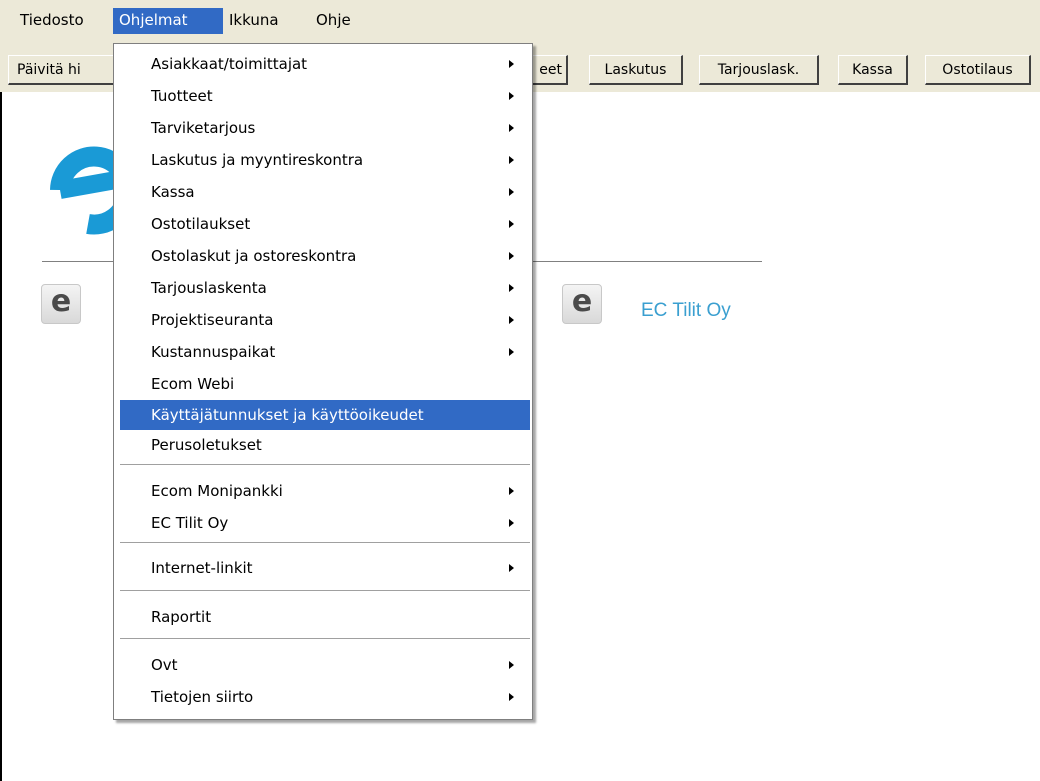  Describe the element at coordinates (325, 491) in the screenshot. I see `menu-item-ecom-multibank: Ecom Monipankki` at that location.